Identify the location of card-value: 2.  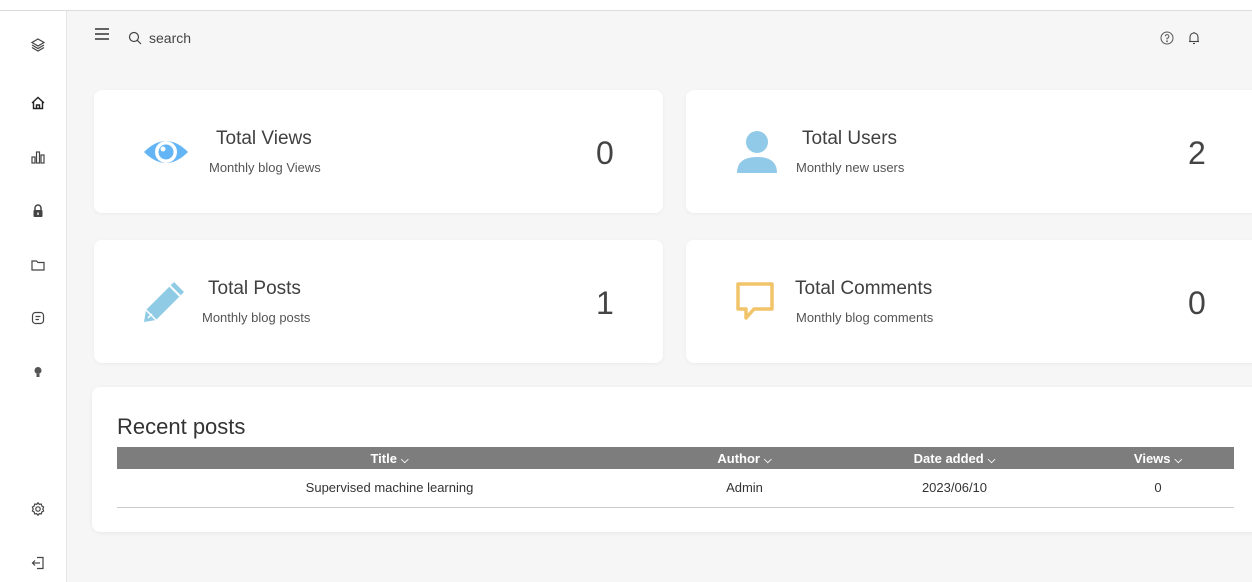
(1197, 153).